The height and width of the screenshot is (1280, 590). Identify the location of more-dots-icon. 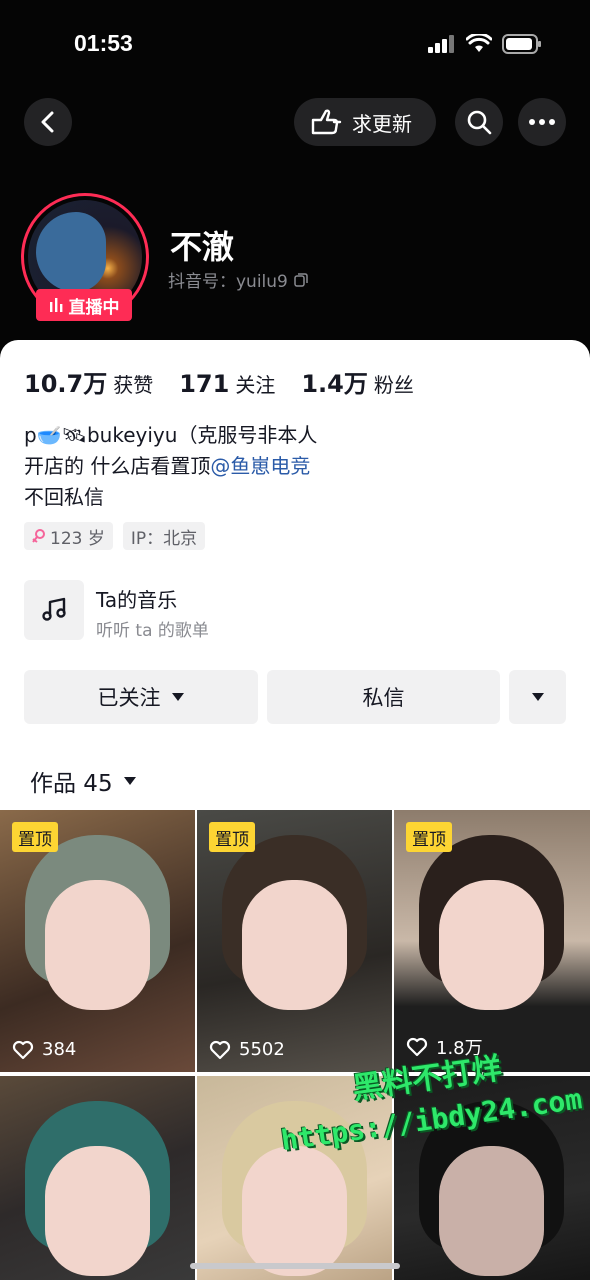
(542, 122).